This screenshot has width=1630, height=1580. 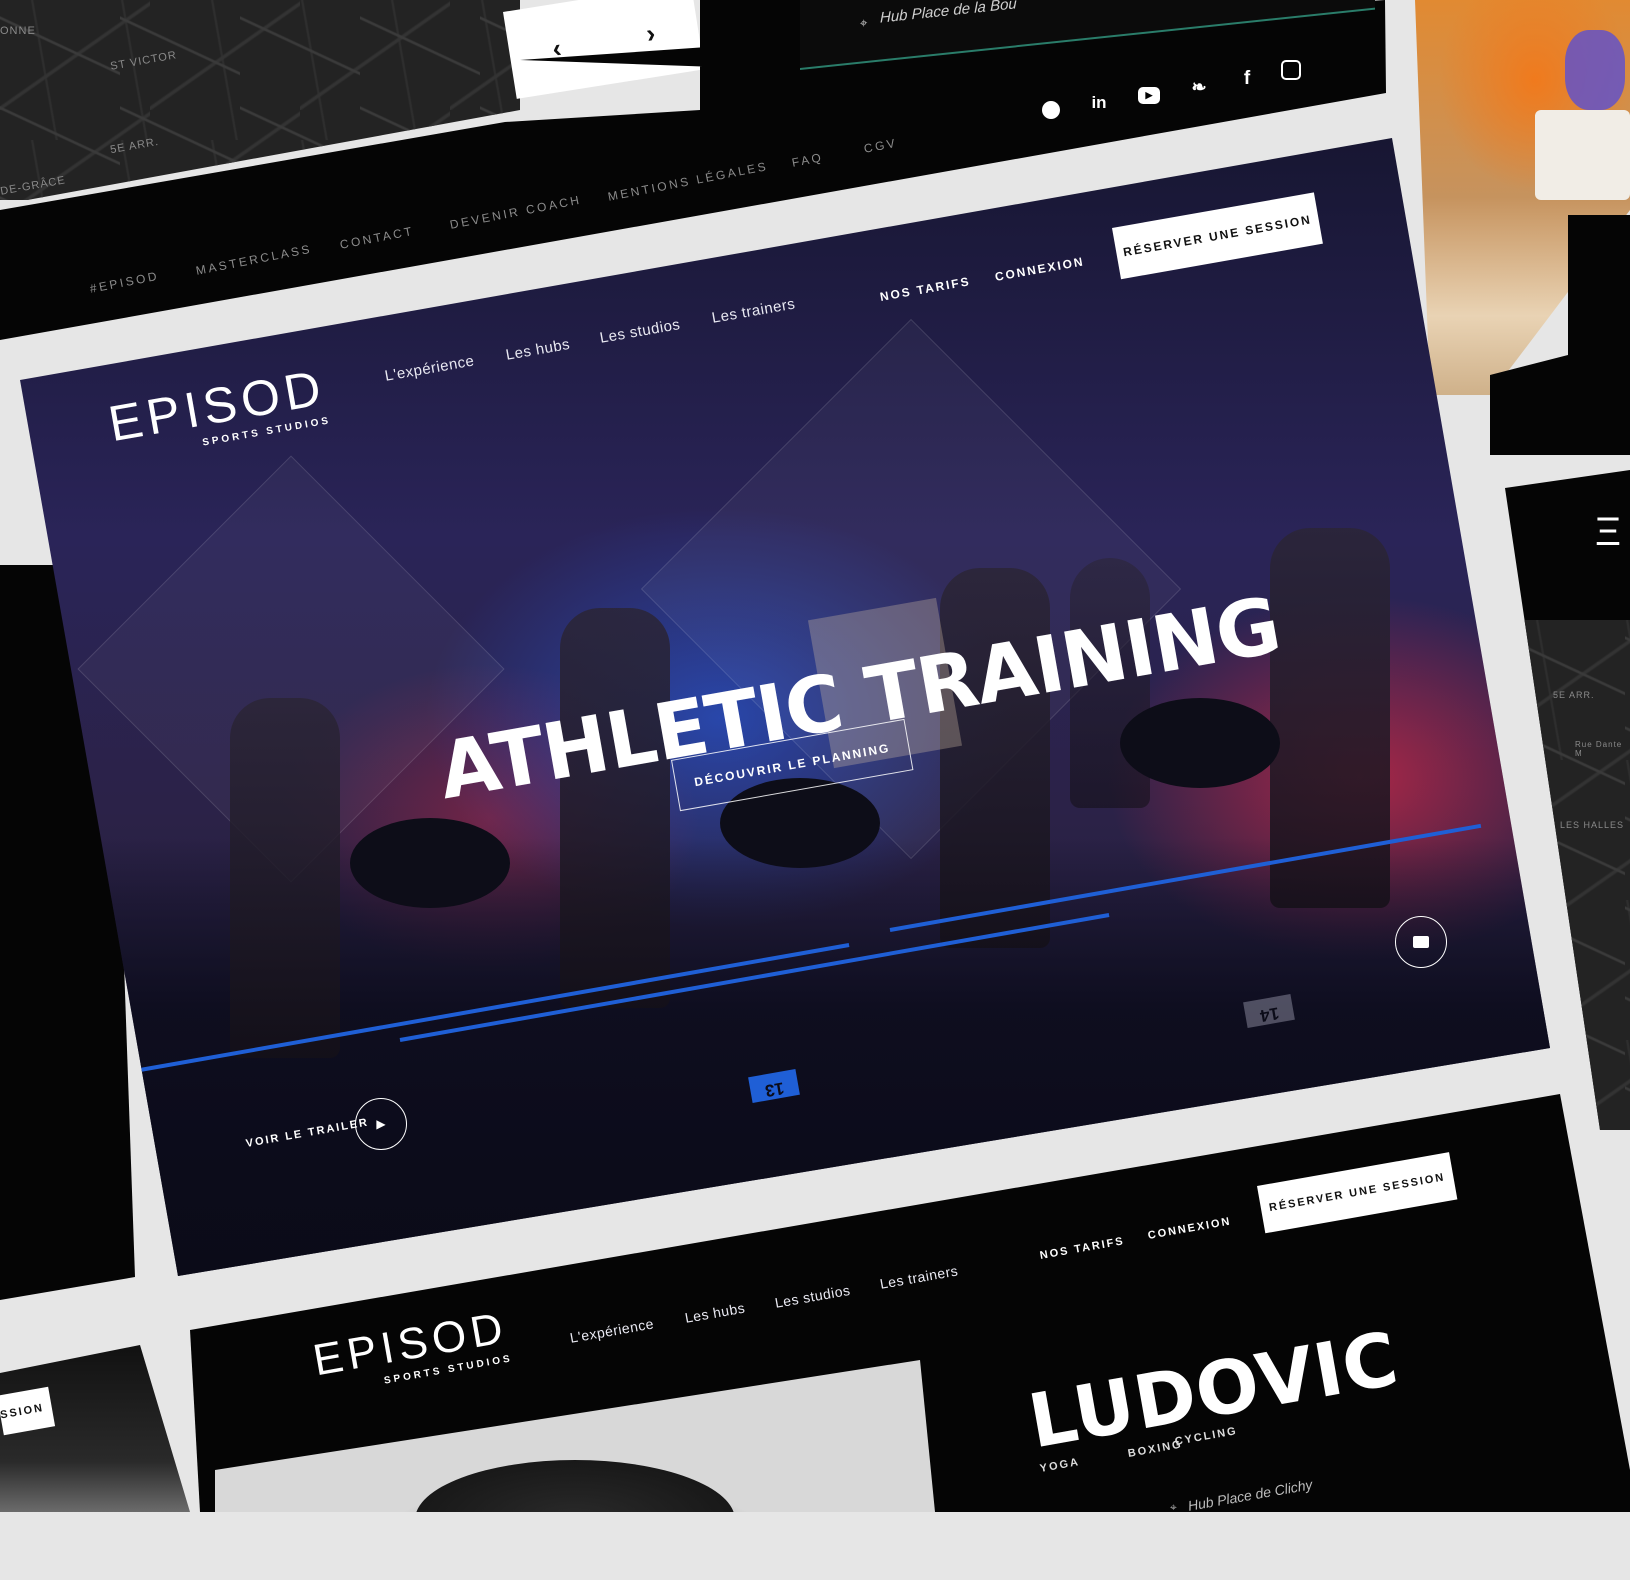 What do you see at coordinates (217, 411) in the screenshot?
I see `episod-logo: EPISOD SPORTS STUDIOS` at bounding box center [217, 411].